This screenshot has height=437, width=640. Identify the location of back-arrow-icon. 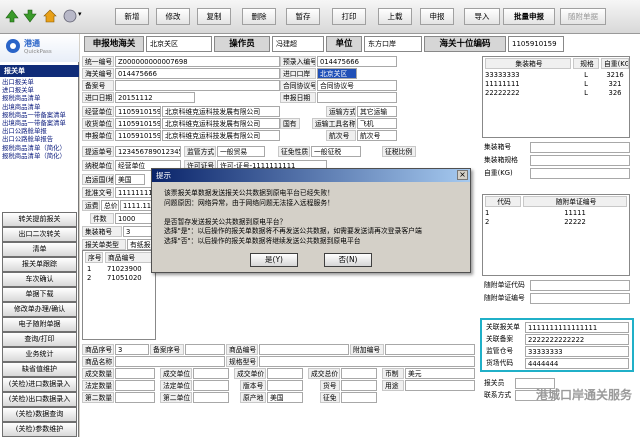
(12, 16).